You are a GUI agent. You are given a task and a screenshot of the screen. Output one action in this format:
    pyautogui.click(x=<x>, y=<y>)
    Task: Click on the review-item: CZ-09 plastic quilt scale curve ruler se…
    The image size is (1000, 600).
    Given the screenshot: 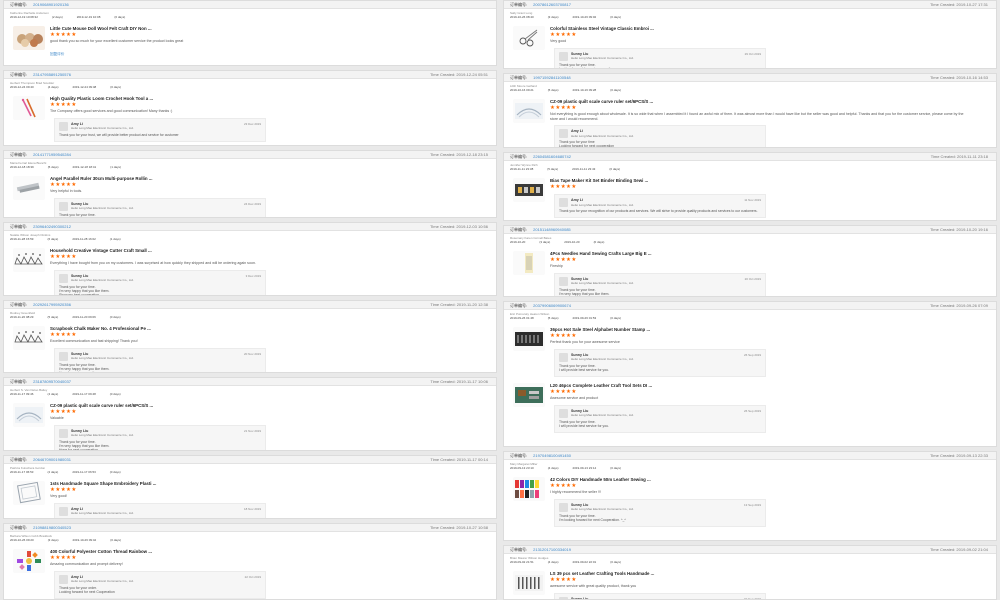 What is the action you would take?
    pyautogui.click(x=250, y=426)
    